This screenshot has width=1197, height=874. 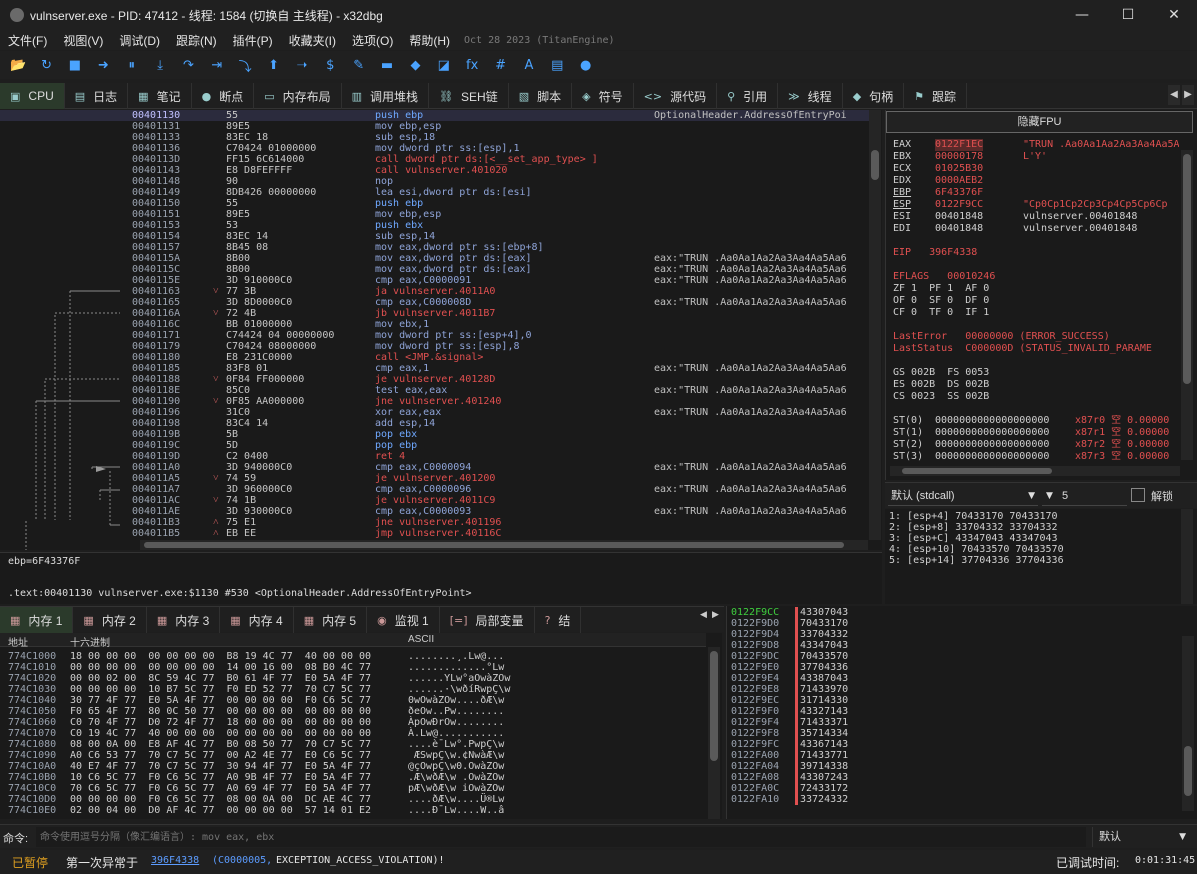 What do you see at coordinates (1138, 495) in the screenshot?
I see `unlock-checkbox` at bounding box center [1138, 495].